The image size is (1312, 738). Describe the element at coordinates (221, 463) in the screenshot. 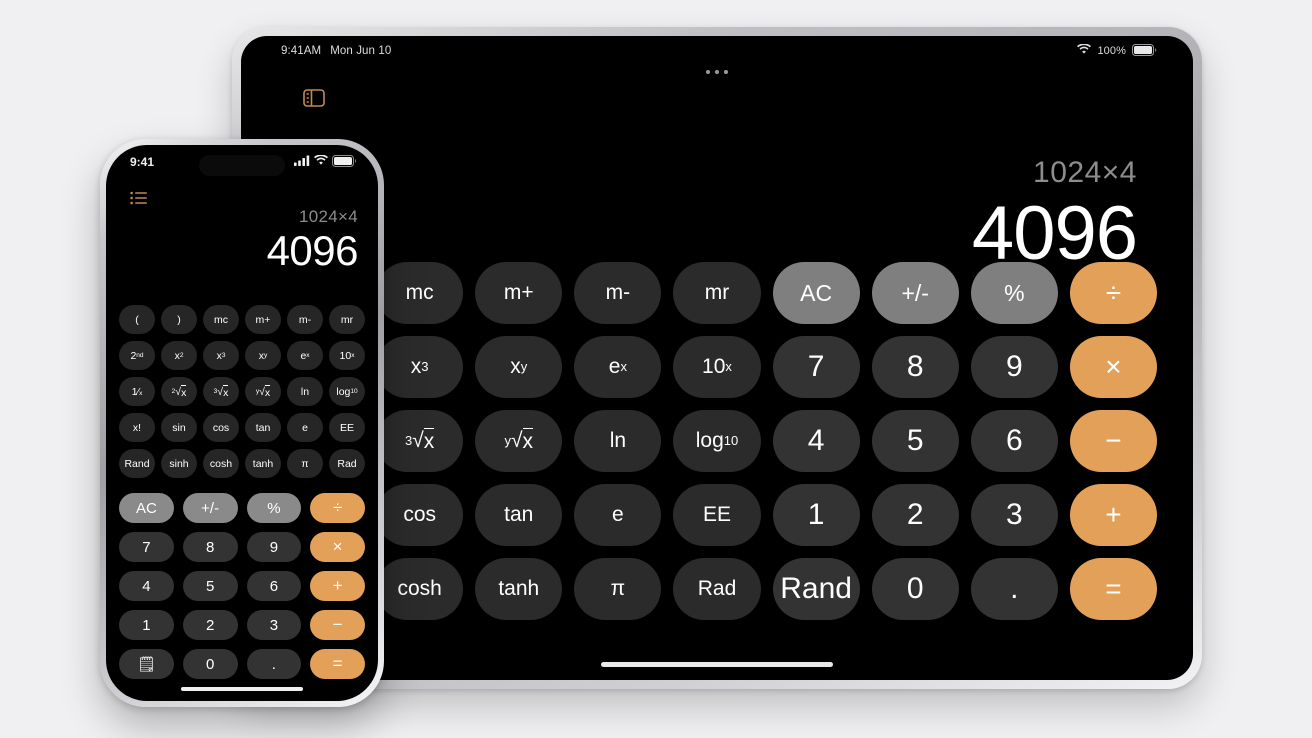

I see `iphone-key-hyperbolic-cosine: cosh` at that location.